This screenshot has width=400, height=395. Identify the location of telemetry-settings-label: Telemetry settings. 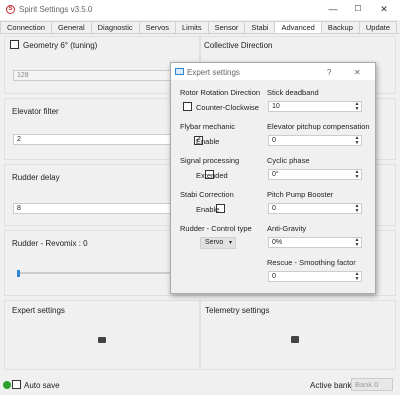
(237, 310).